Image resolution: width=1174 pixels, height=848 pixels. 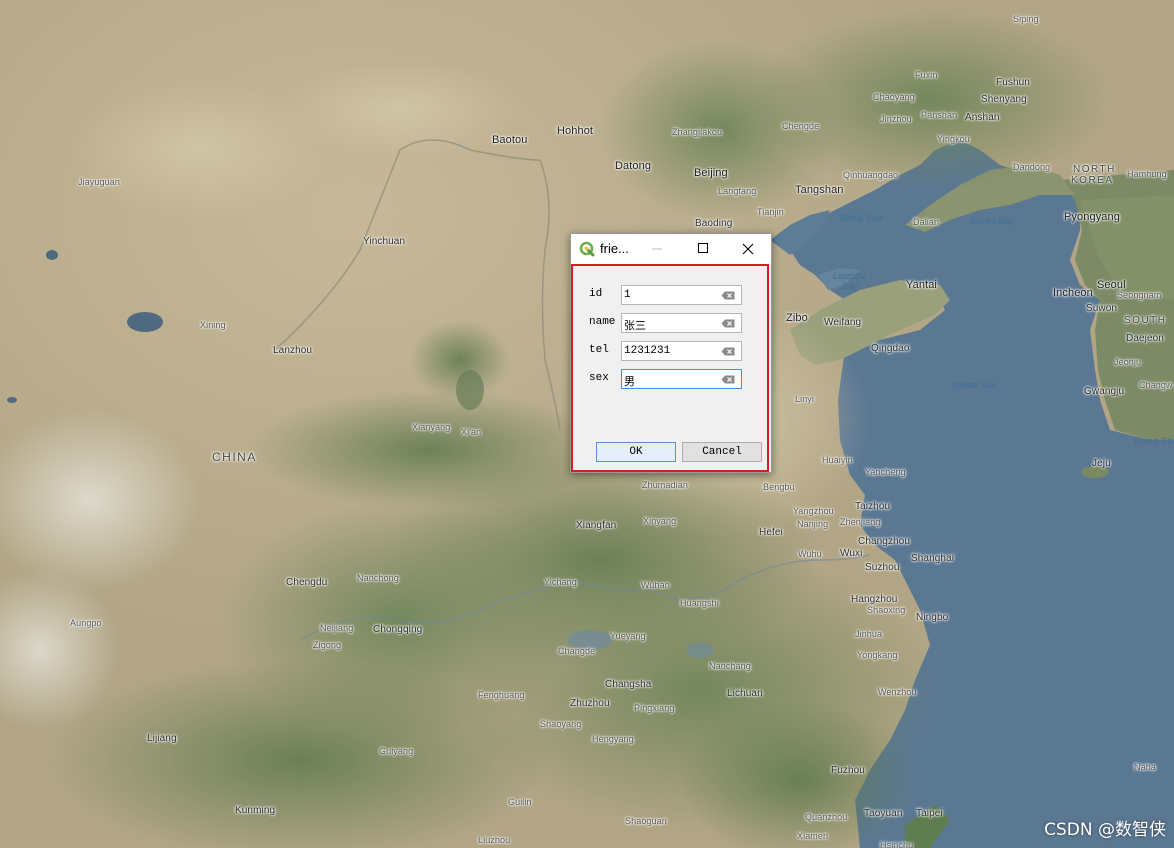 I want to click on map-label: Pyongyang, so click(x=1092, y=217).